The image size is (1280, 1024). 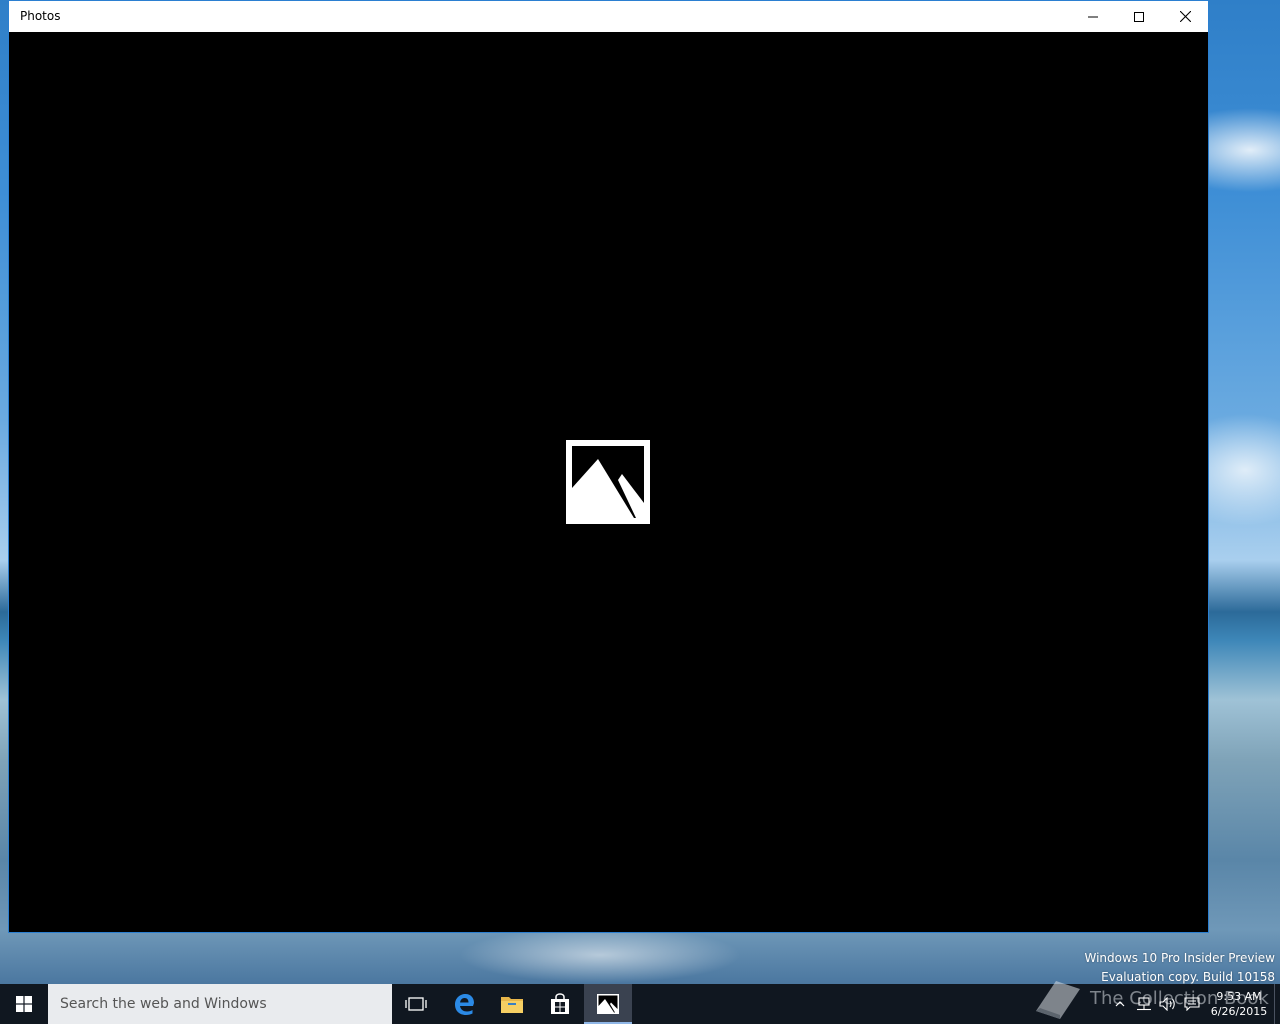 What do you see at coordinates (608, 16) in the screenshot?
I see `title-bar: Photos` at bounding box center [608, 16].